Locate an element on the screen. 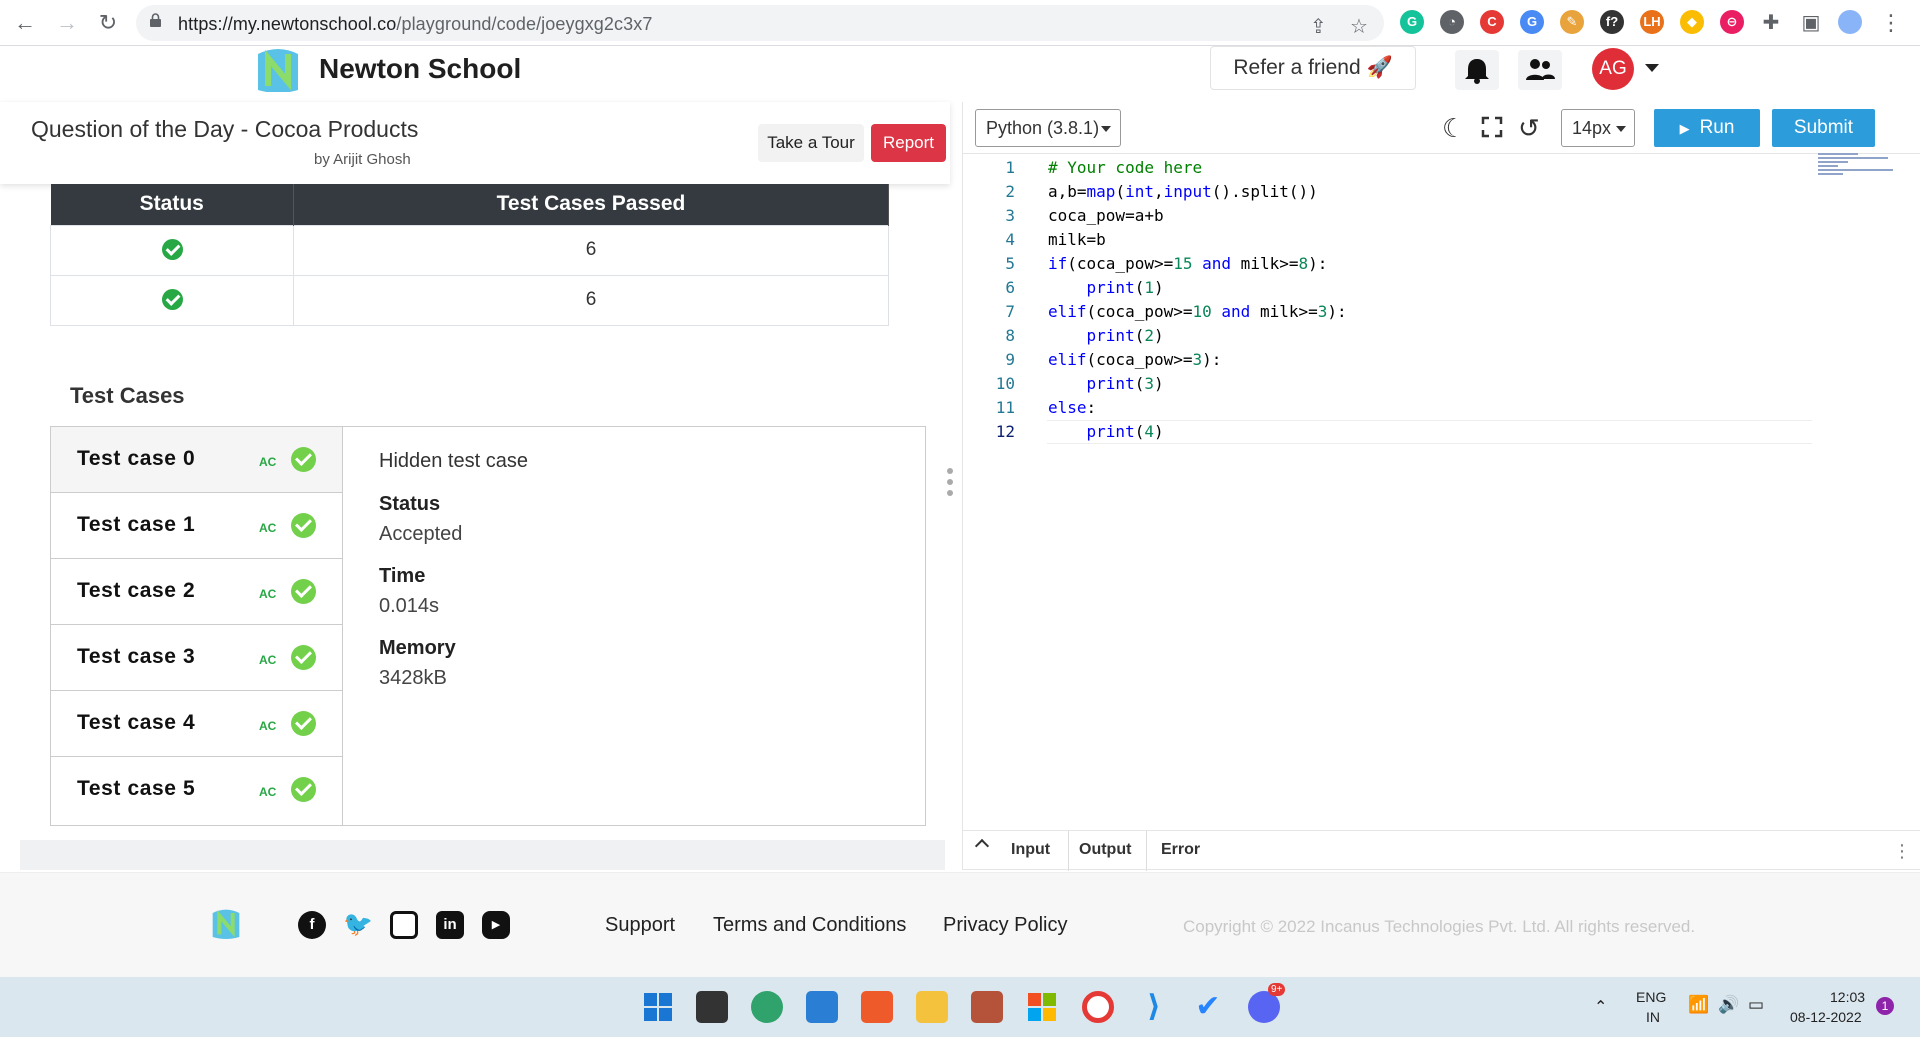 The image size is (1920, 1037). test-case-item-0: Test case 0 AC is located at coordinates (196, 460).